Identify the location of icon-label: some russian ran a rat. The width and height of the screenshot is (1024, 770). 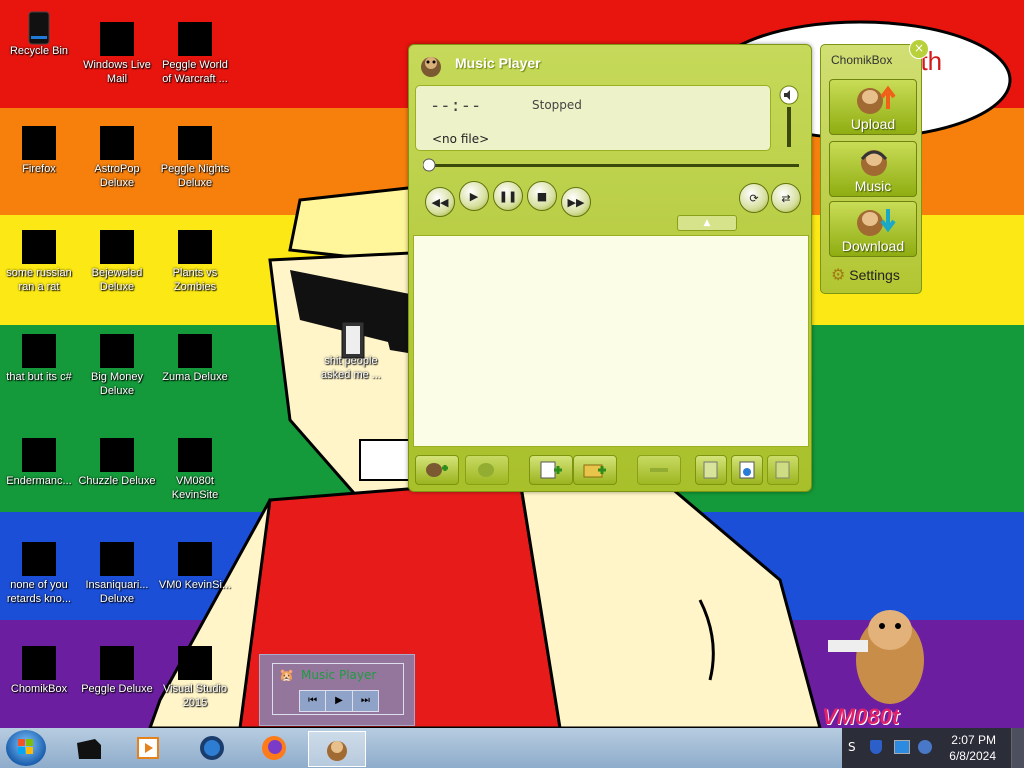
(39, 280).